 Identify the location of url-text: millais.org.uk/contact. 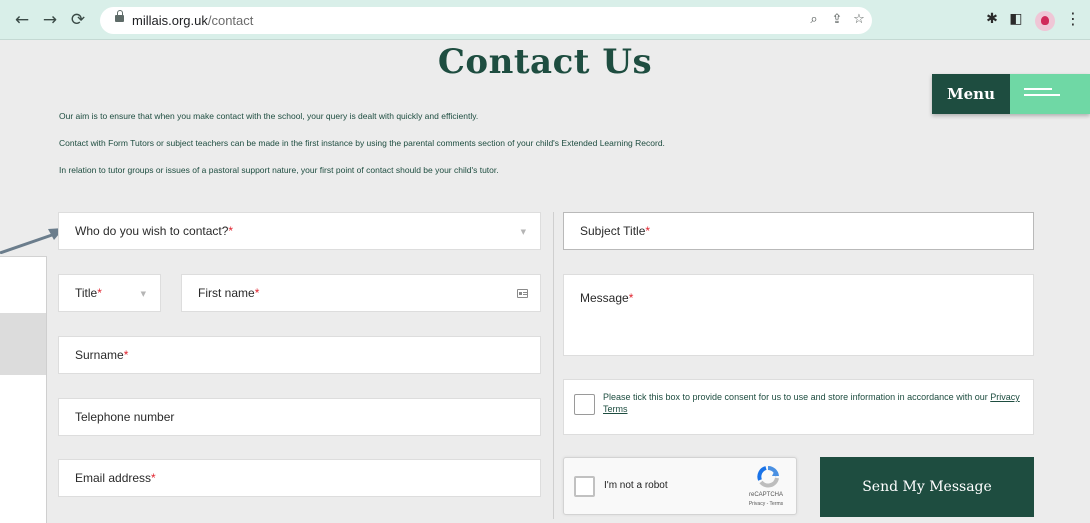
(192, 20).